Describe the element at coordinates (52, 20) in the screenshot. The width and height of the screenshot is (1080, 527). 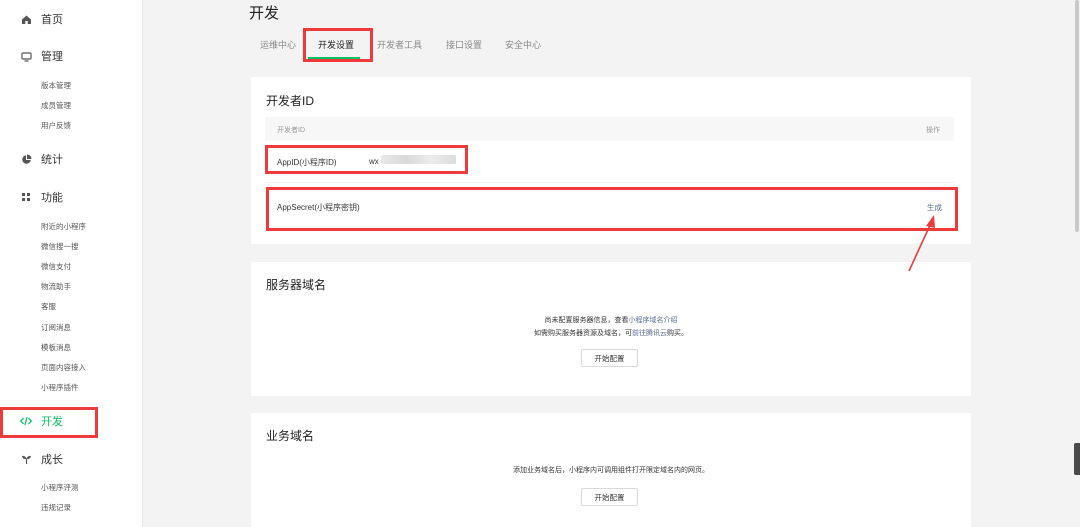
I see `nav-home-label: 首页` at that location.